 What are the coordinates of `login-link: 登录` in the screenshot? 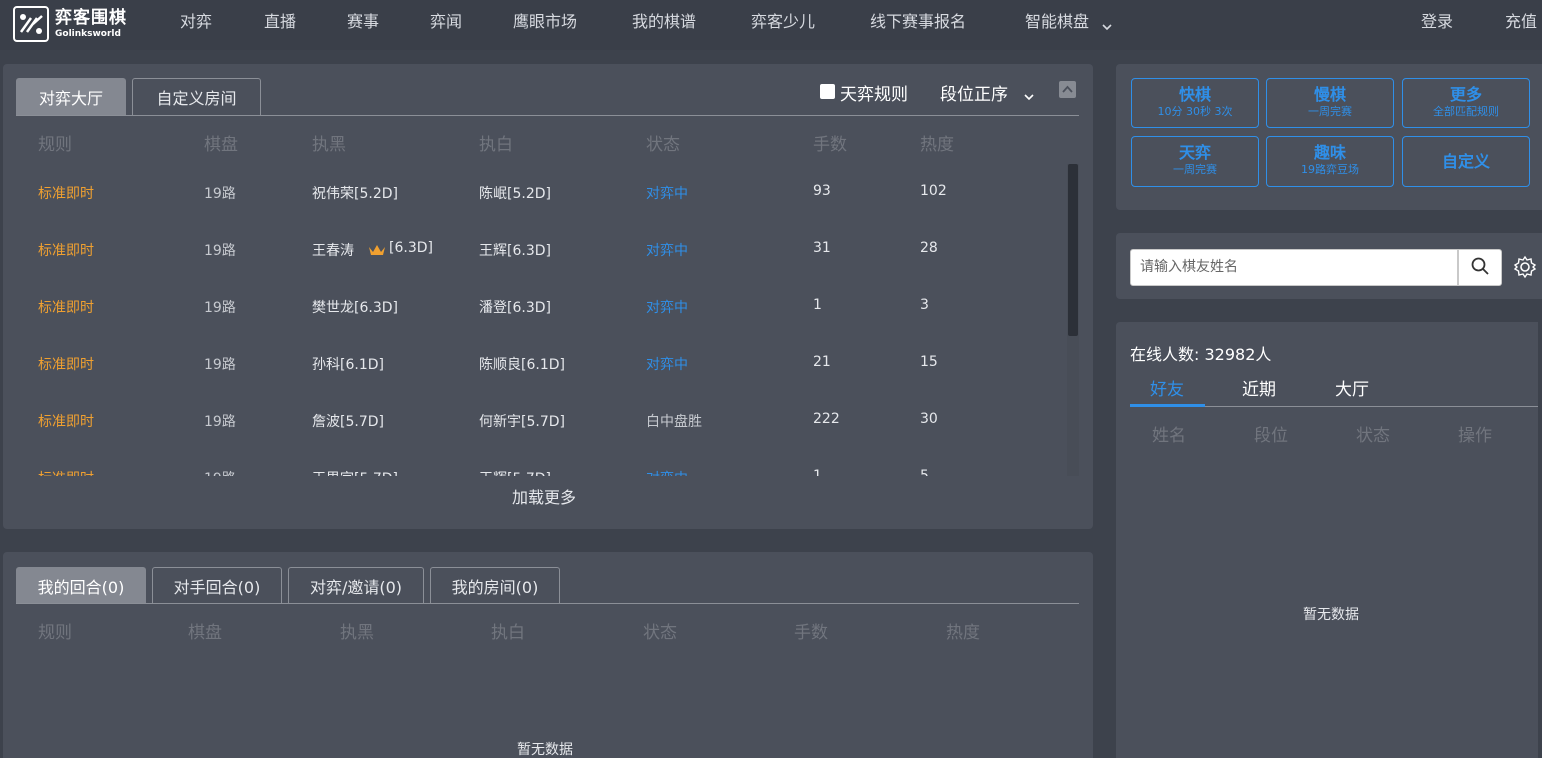 It's located at (1437, 25).